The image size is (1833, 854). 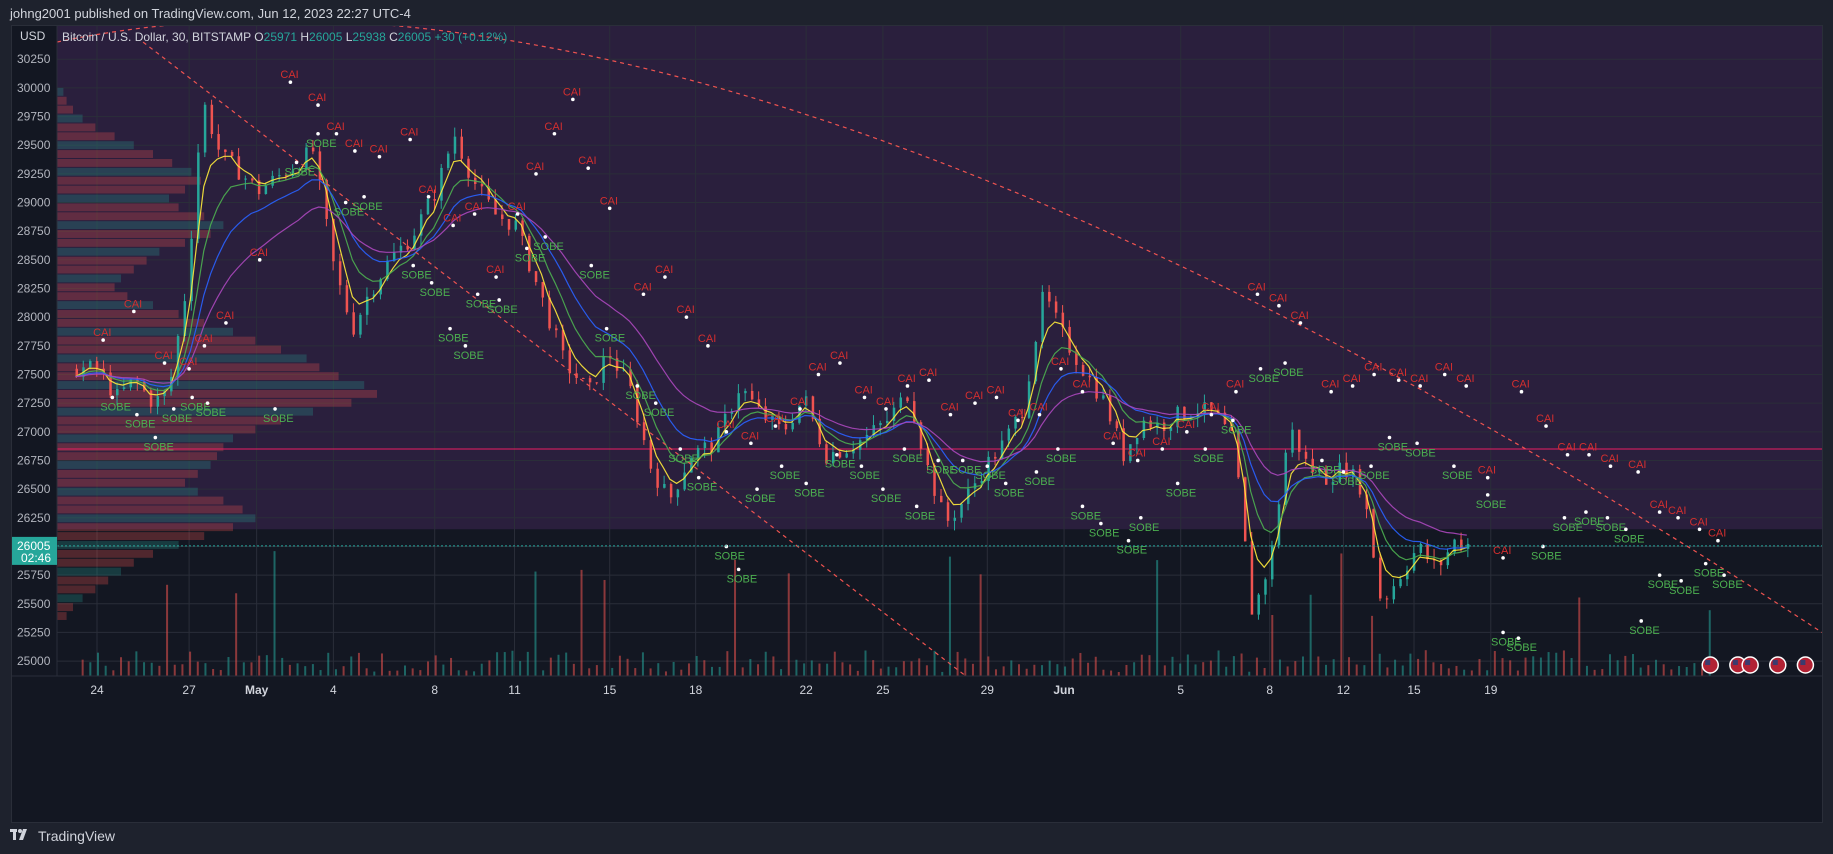 I want to click on footer-brand: TradingView, so click(x=62, y=836).